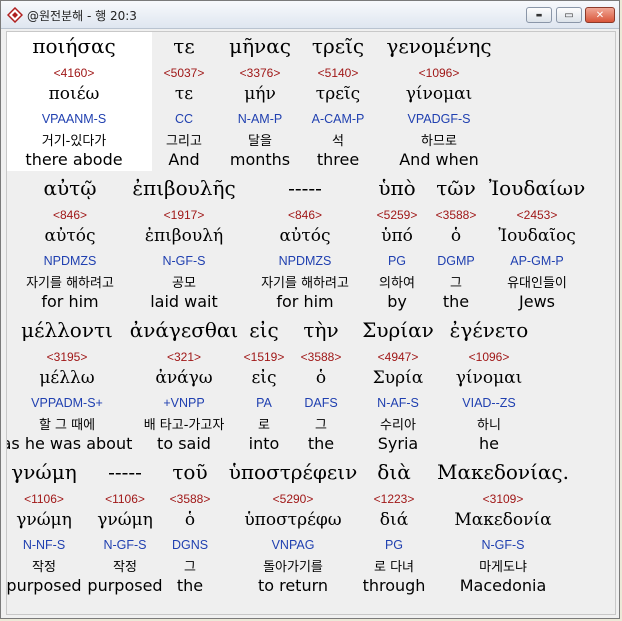  Describe the element at coordinates (260, 141) in the screenshot. I see `word-korean: 달을` at that location.